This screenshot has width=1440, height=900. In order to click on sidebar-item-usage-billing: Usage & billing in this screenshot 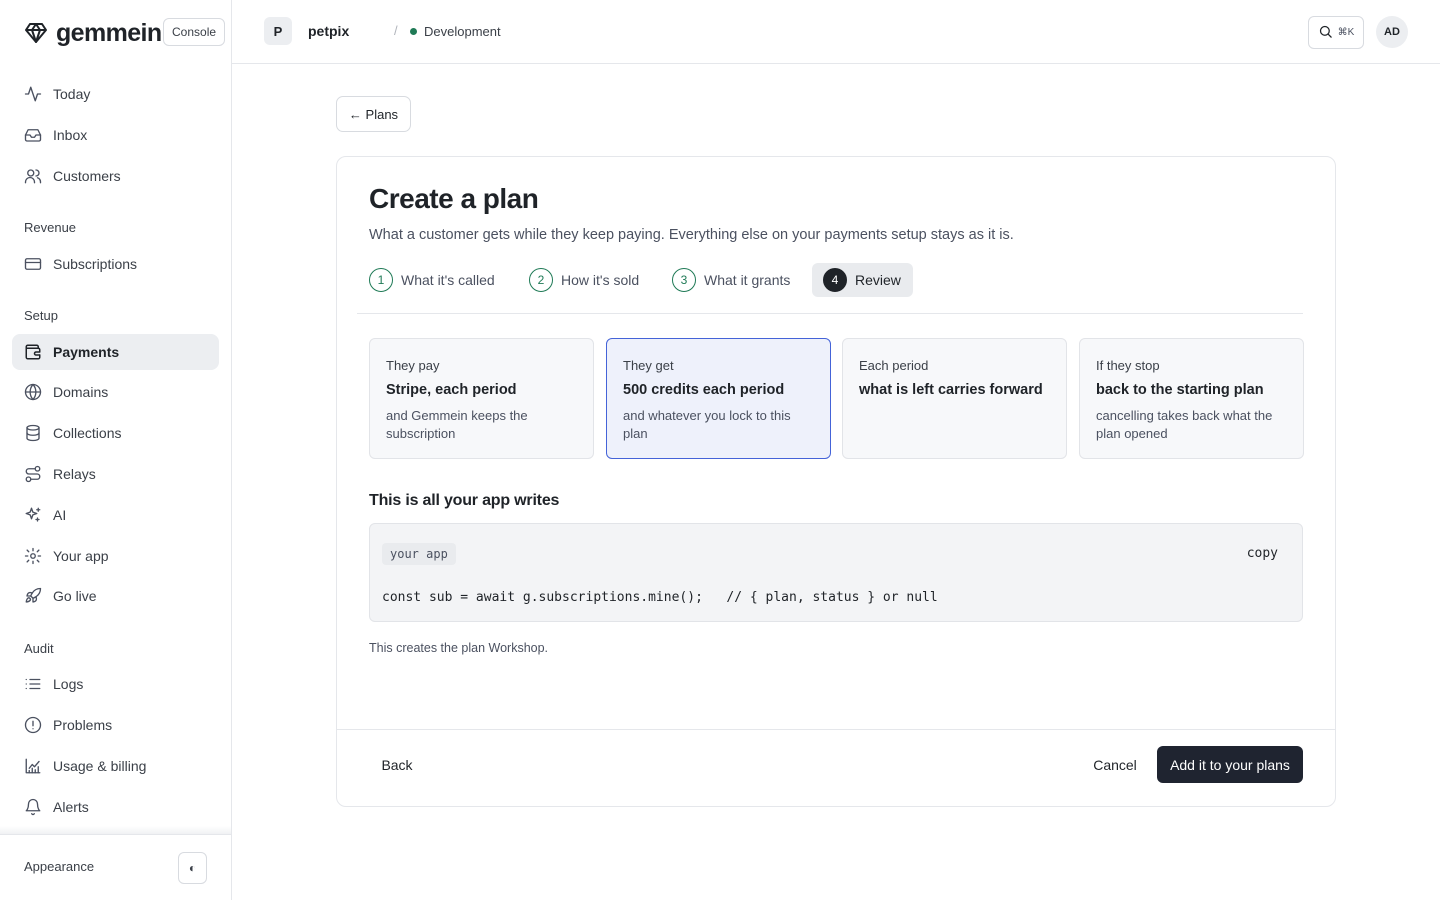, I will do `click(115, 766)`.